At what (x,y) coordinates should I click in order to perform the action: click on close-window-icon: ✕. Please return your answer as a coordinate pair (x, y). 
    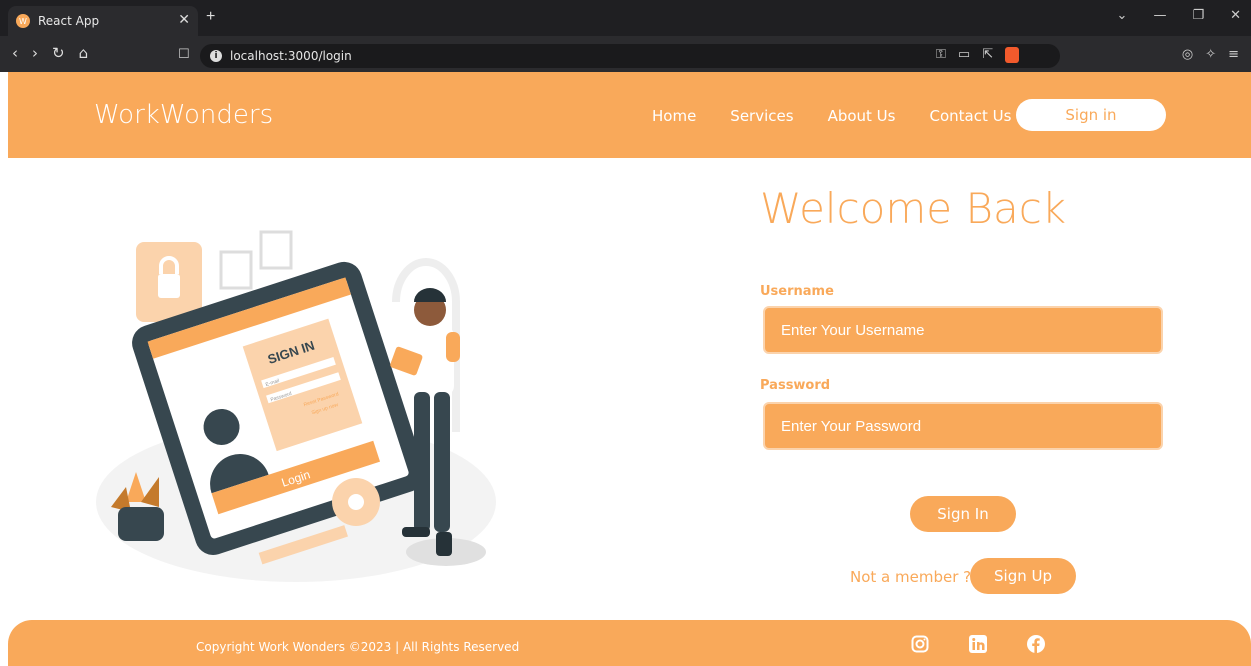
    Looking at the image, I should click on (1235, 15).